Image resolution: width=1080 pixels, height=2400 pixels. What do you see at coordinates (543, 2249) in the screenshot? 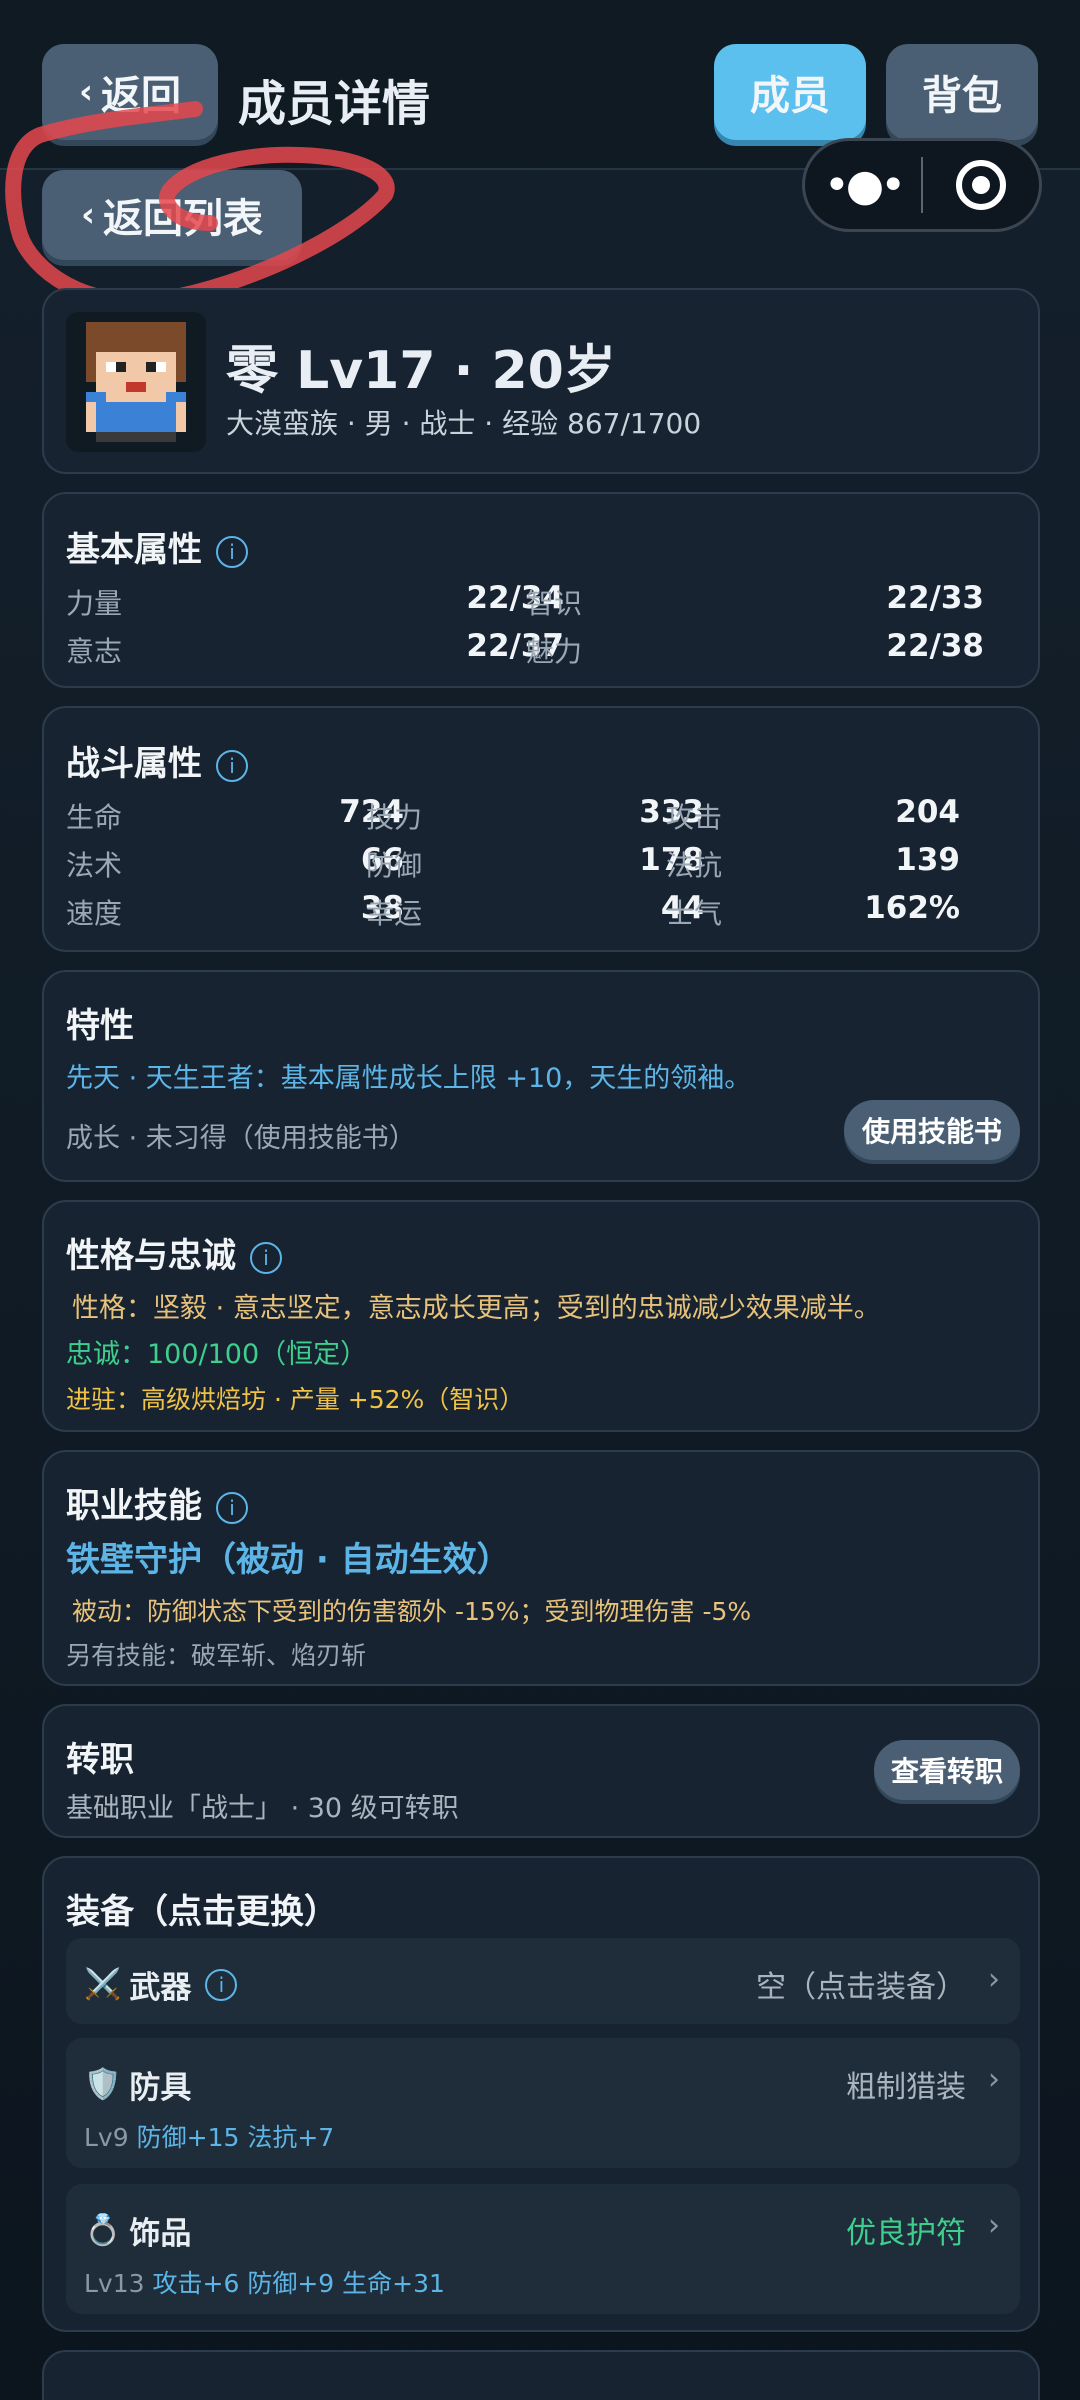
I see `equip-slot-accessory: 💍 饰品 优良护符 › Lv13 攻击+6 防御+9 生命+31` at bounding box center [543, 2249].